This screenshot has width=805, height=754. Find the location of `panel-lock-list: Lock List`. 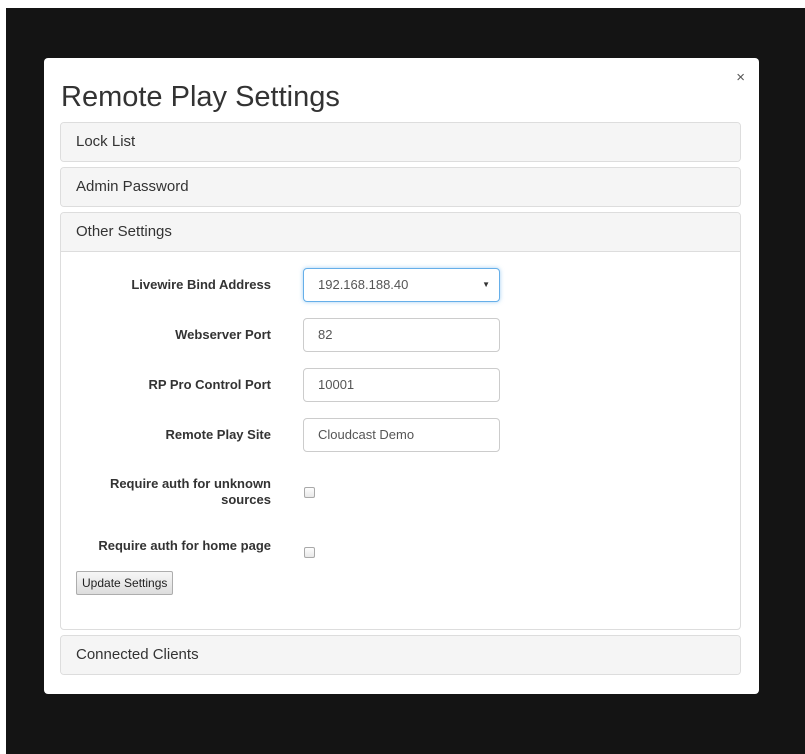

panel-lock-list: Lock List is located at coordinates (400, 142).